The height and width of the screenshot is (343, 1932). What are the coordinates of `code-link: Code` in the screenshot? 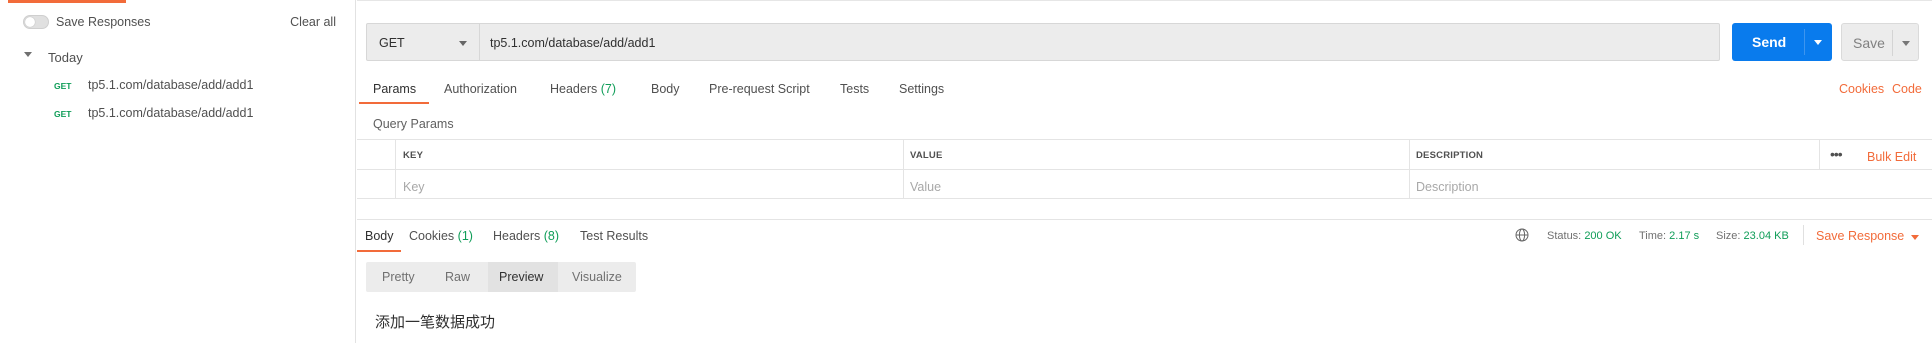 It's located at (1907, 89).